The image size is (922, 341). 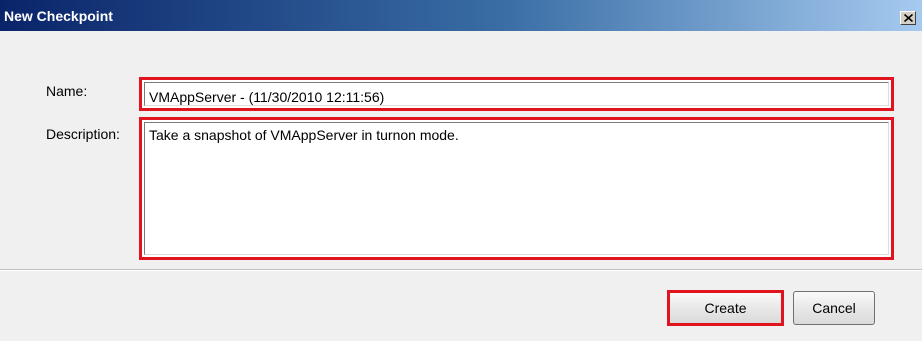 I want to click on close-icon, so click(x=908, y=18).